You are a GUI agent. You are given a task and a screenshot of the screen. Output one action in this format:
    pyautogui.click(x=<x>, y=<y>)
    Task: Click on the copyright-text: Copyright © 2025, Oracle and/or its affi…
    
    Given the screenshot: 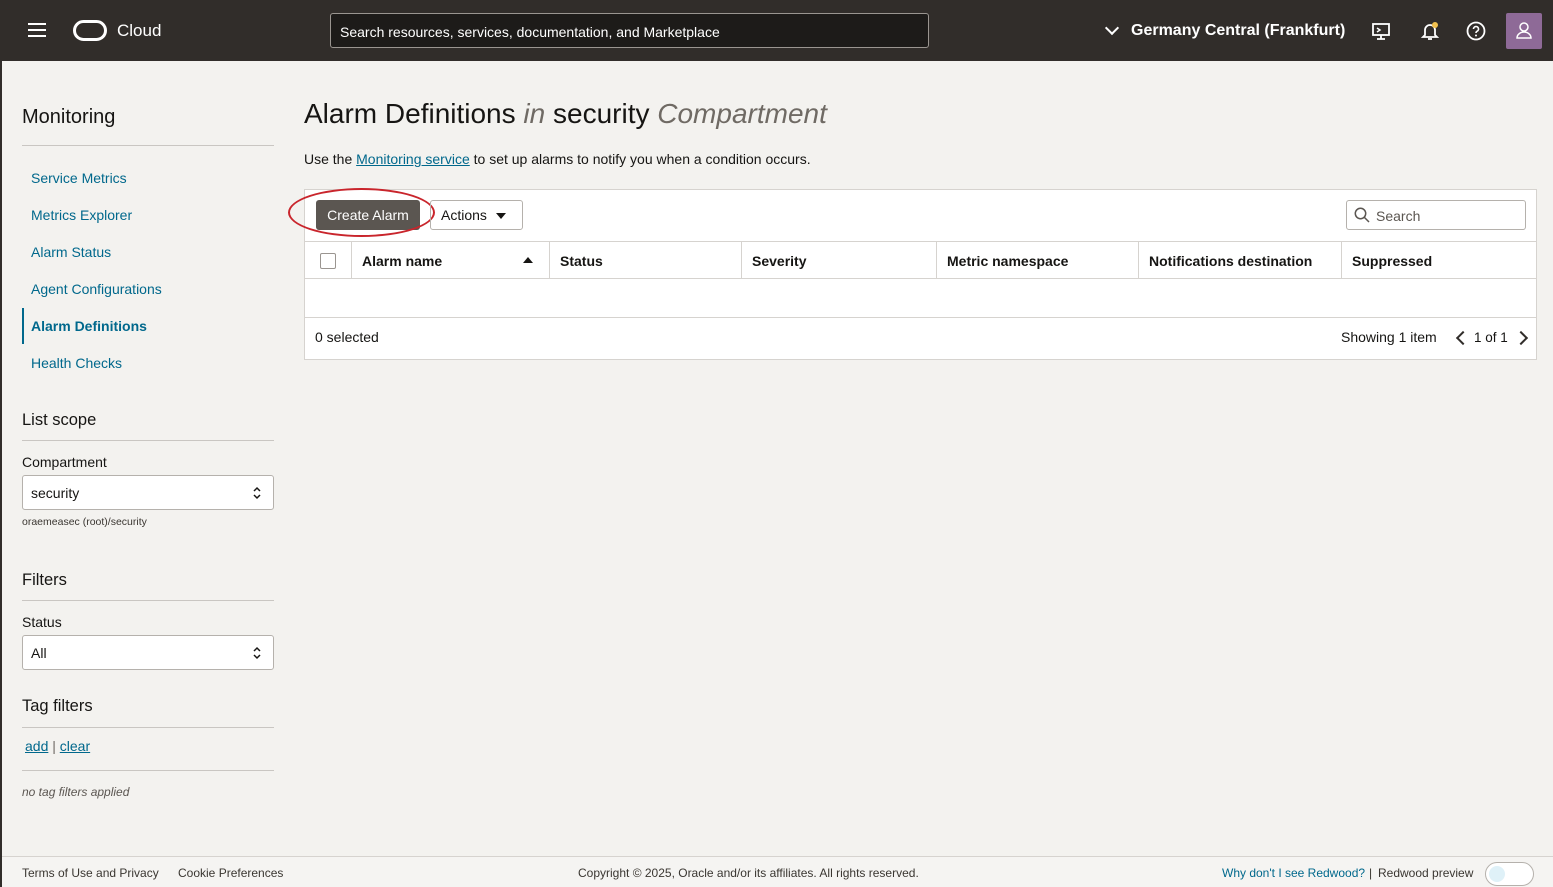 What is the action you would take?
    pyautogui.click(x=748, y=873)
    